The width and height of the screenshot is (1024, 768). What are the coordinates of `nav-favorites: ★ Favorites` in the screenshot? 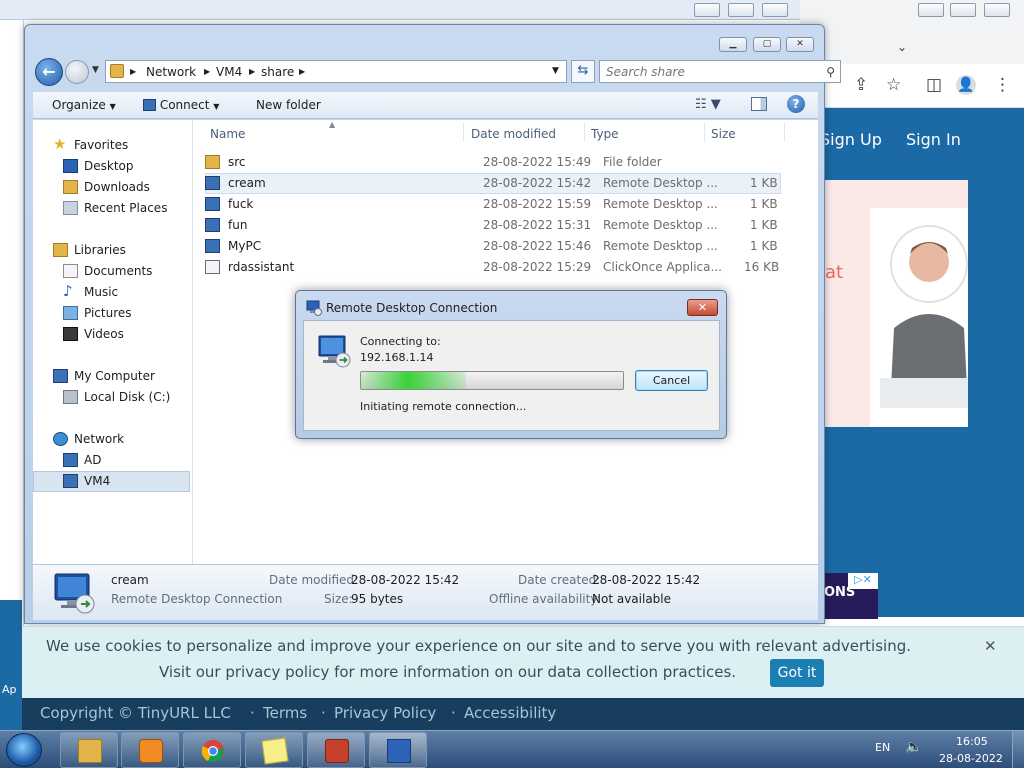 It's located at (111, 145).